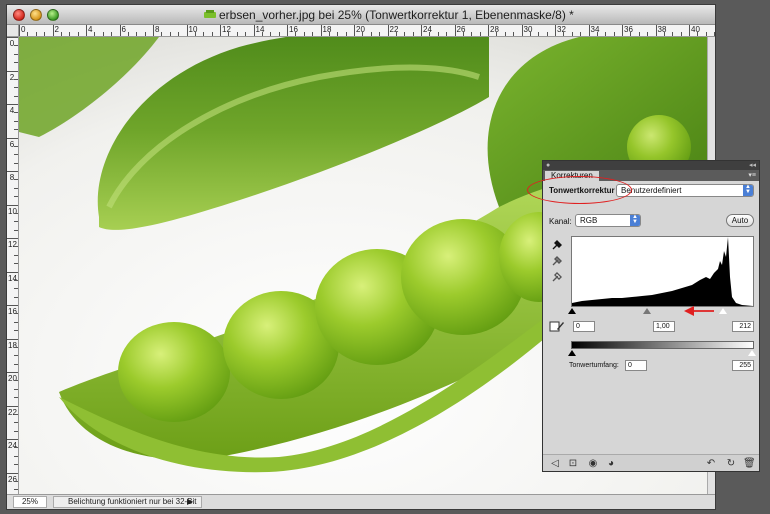  What do you see at coordinates (555, 463) in the screenshot?
I see `back-arrow-icon: ◁` at bounding box center [555, 463].